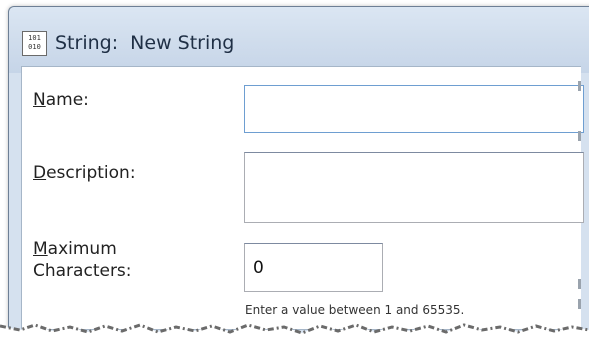 Image resolution: width=589 pixels, height=339 pixels. What do you see at coordinates (82, 260) in the screenshot?
I see `max-chars-label: Maximum Characters:` at bounding box center [82, 260].